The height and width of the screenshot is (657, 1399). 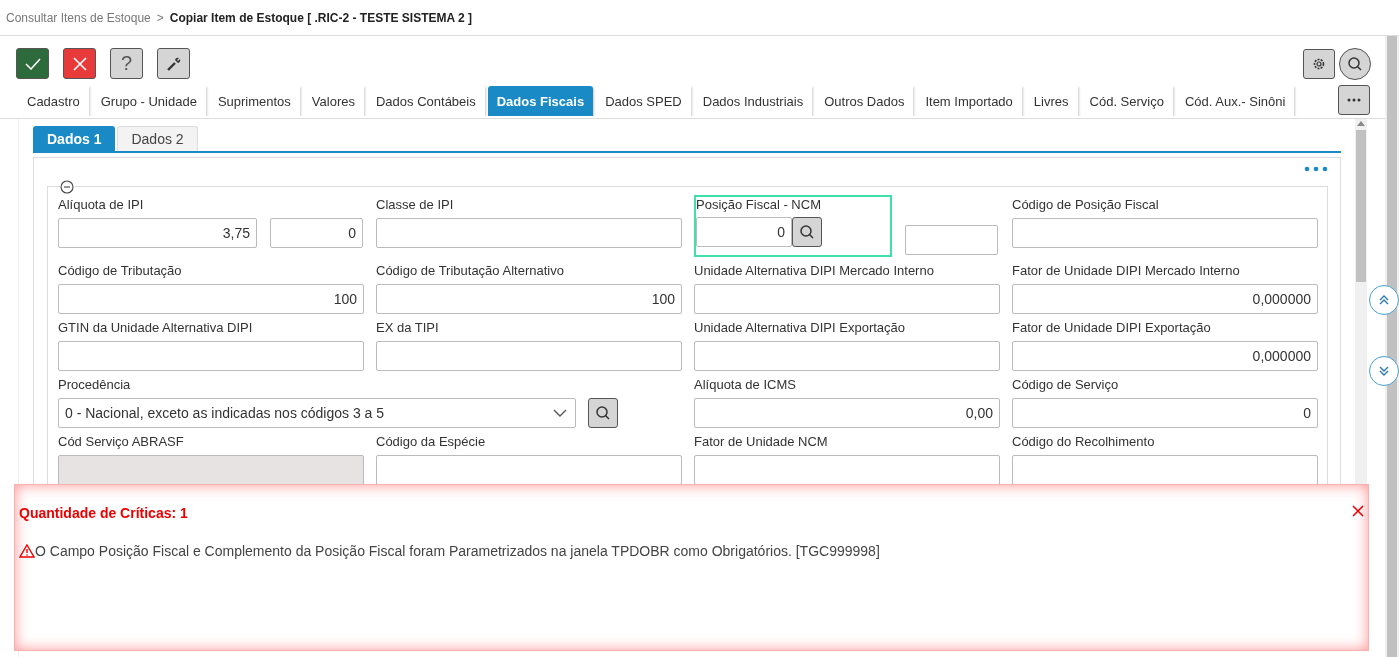 I want to click on field-label: Código de Tributação, so click(x=120, y=271).